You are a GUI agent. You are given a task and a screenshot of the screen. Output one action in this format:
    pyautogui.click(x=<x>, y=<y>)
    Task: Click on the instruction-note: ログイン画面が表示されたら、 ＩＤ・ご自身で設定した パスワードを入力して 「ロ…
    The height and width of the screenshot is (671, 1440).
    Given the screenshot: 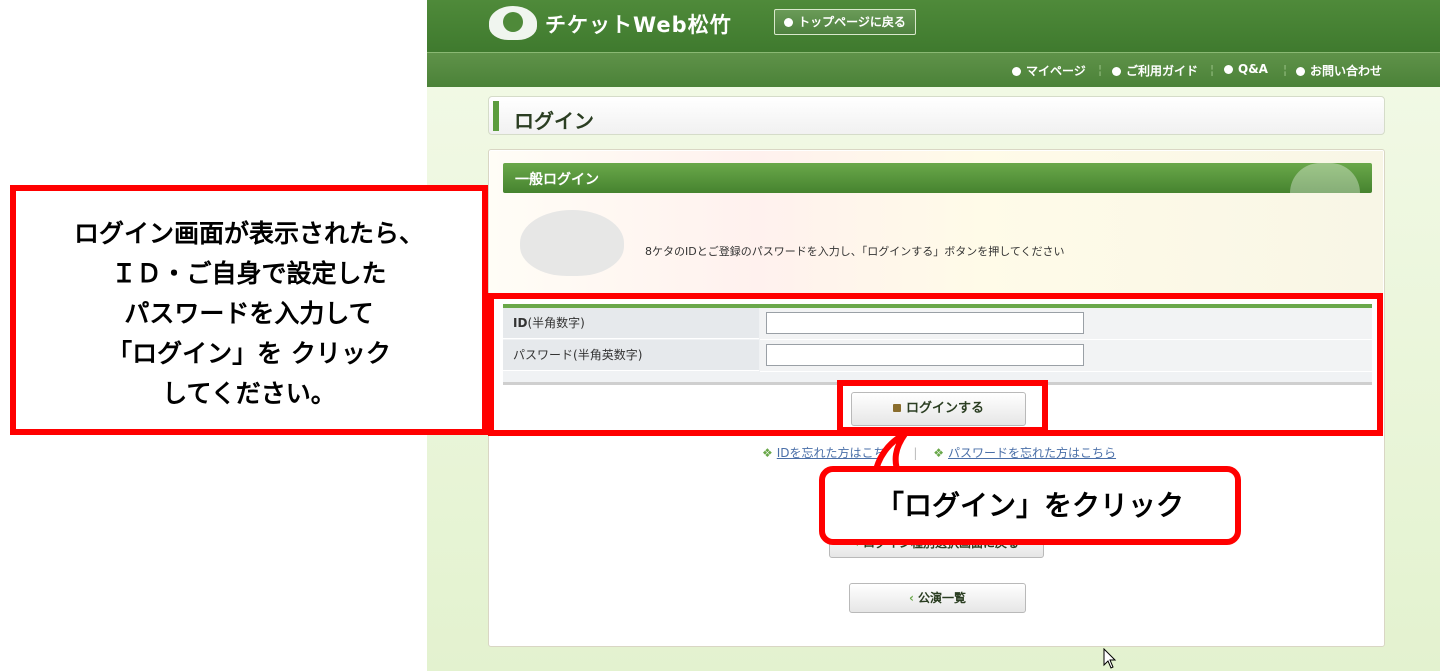 What is the action you would take?
    pyautogui.click(x=249, y=310)
    